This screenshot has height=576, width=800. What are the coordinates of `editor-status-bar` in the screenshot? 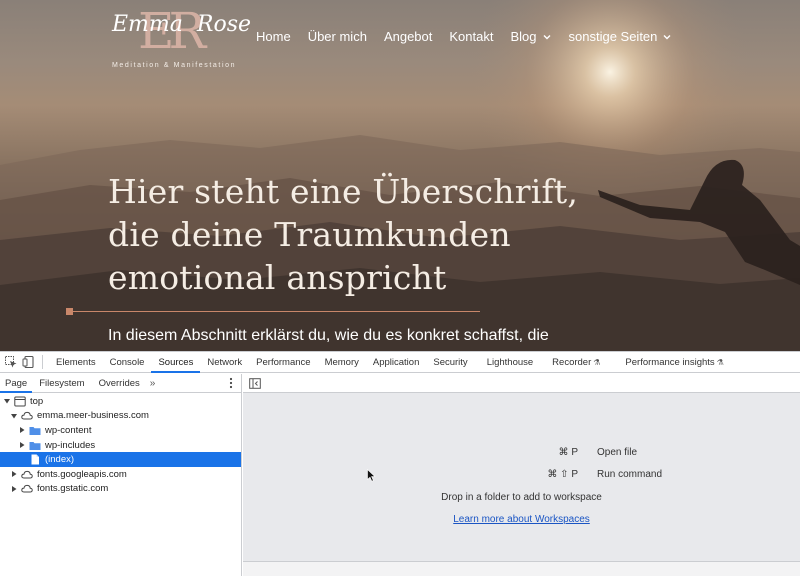 It's located at (521, 568).